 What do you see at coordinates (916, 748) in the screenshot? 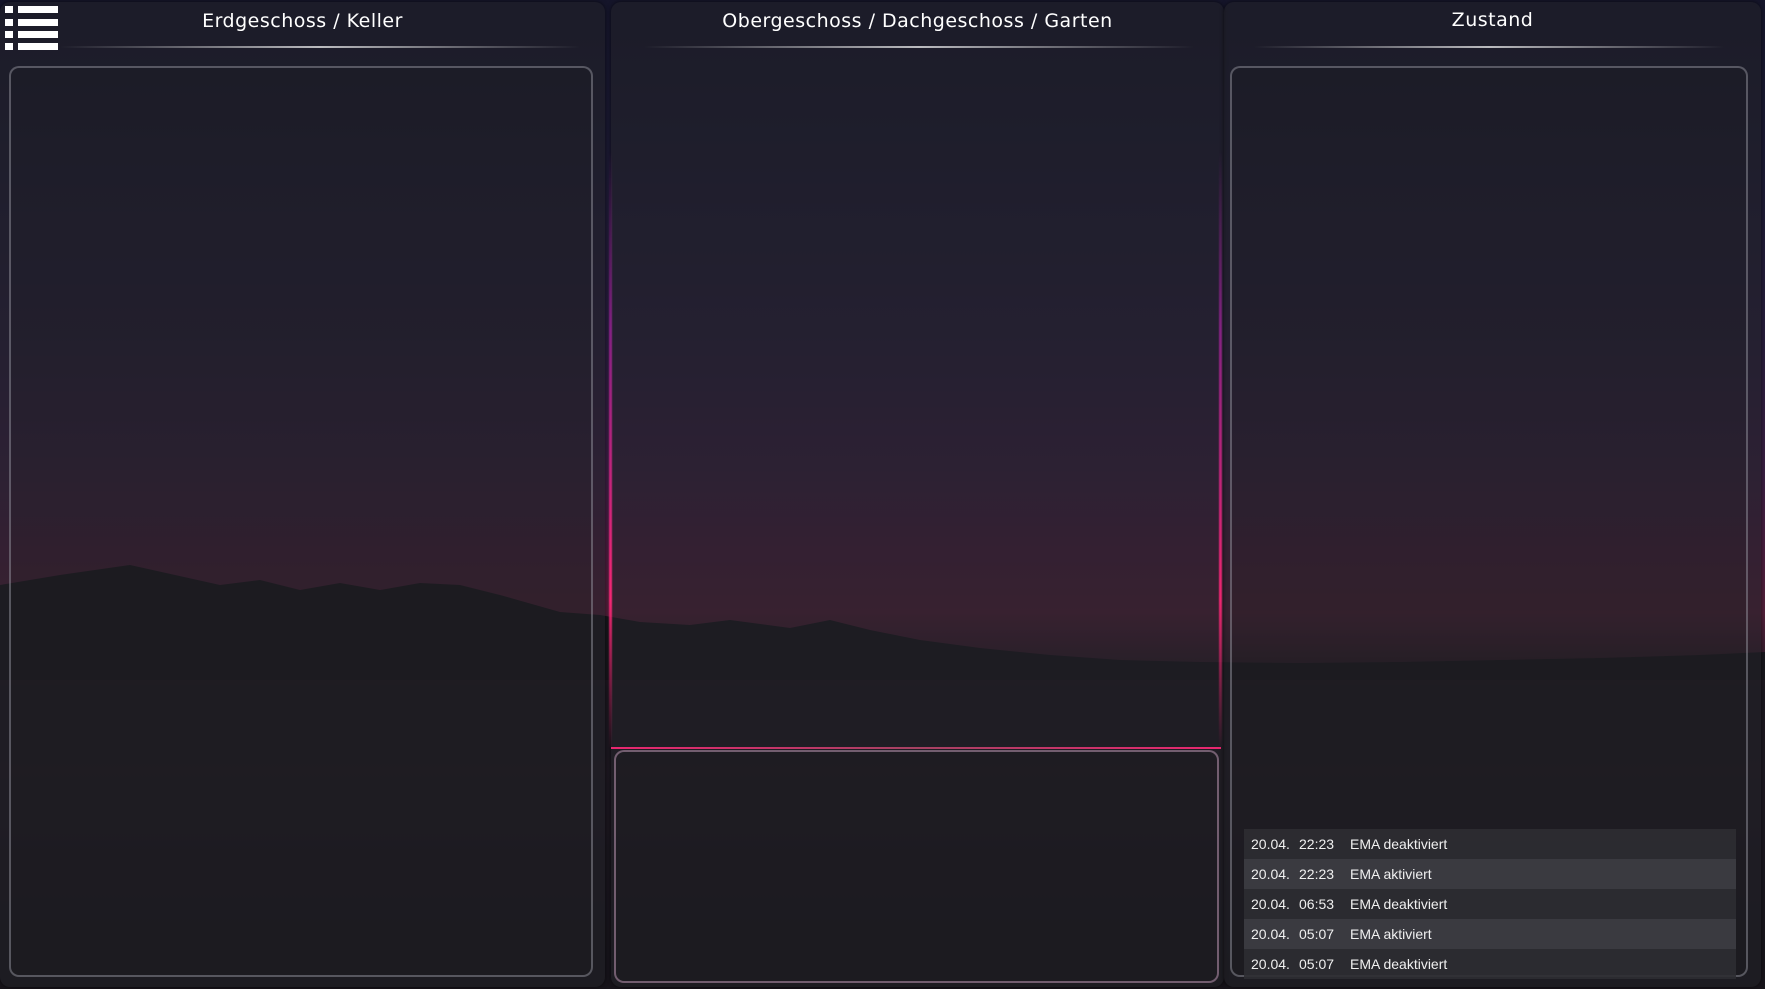
I see `glow-divider-bottom` at bounding box center [916, 748].